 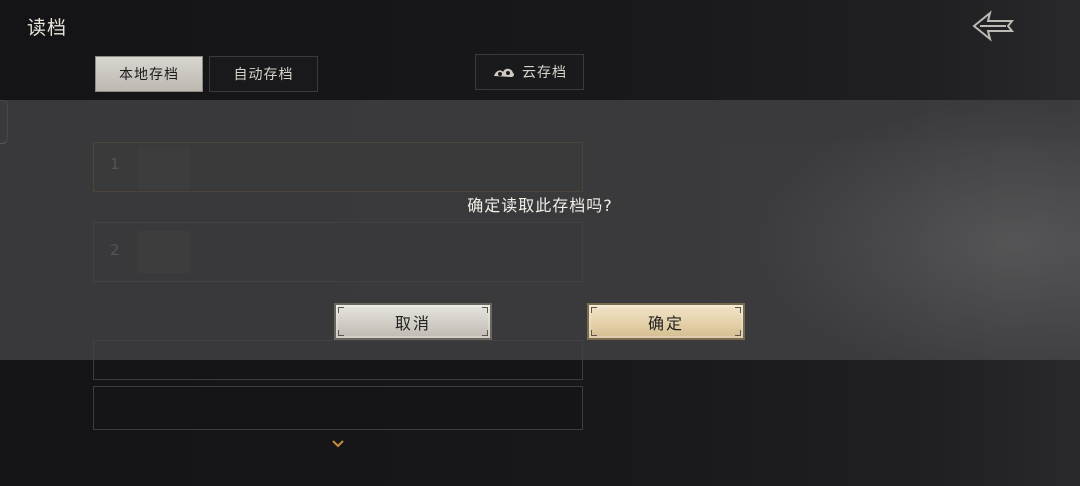 I want to click on confirm-button: 确定, so click(x=666, y=321).